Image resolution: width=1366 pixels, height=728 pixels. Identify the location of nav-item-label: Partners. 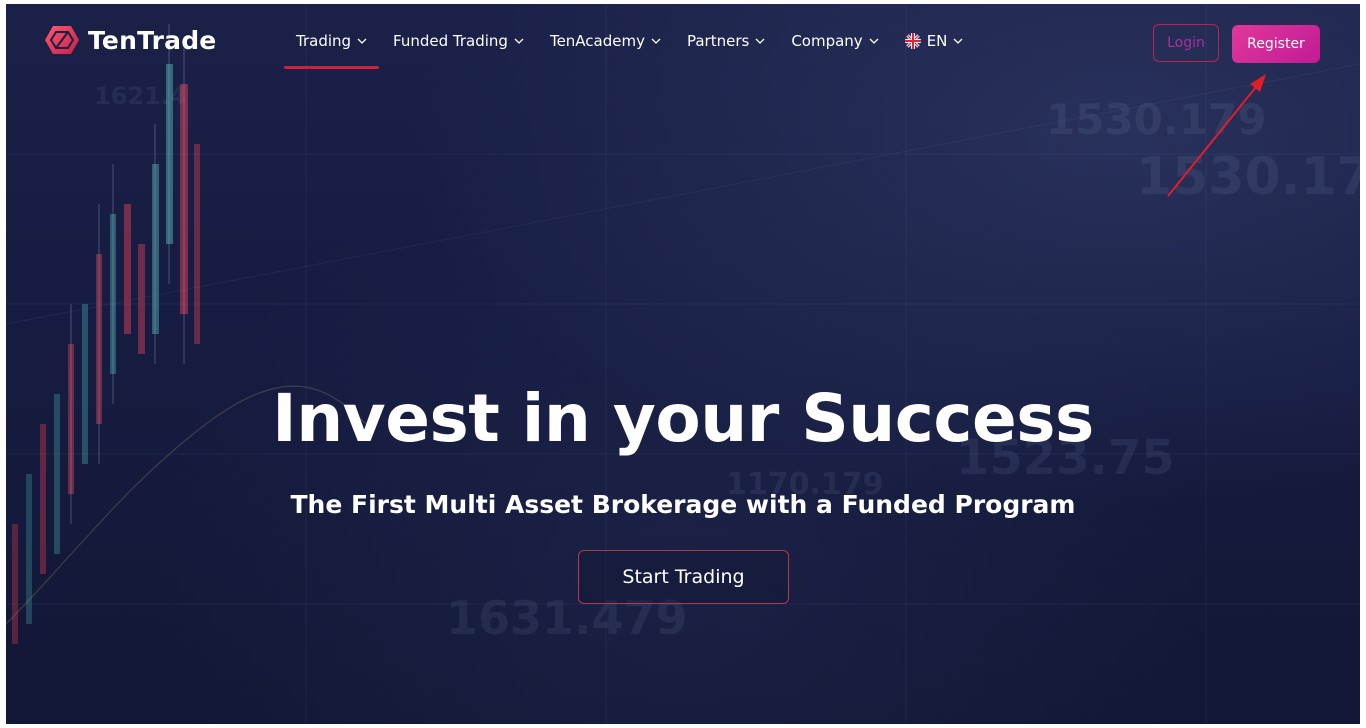
(718, 41).